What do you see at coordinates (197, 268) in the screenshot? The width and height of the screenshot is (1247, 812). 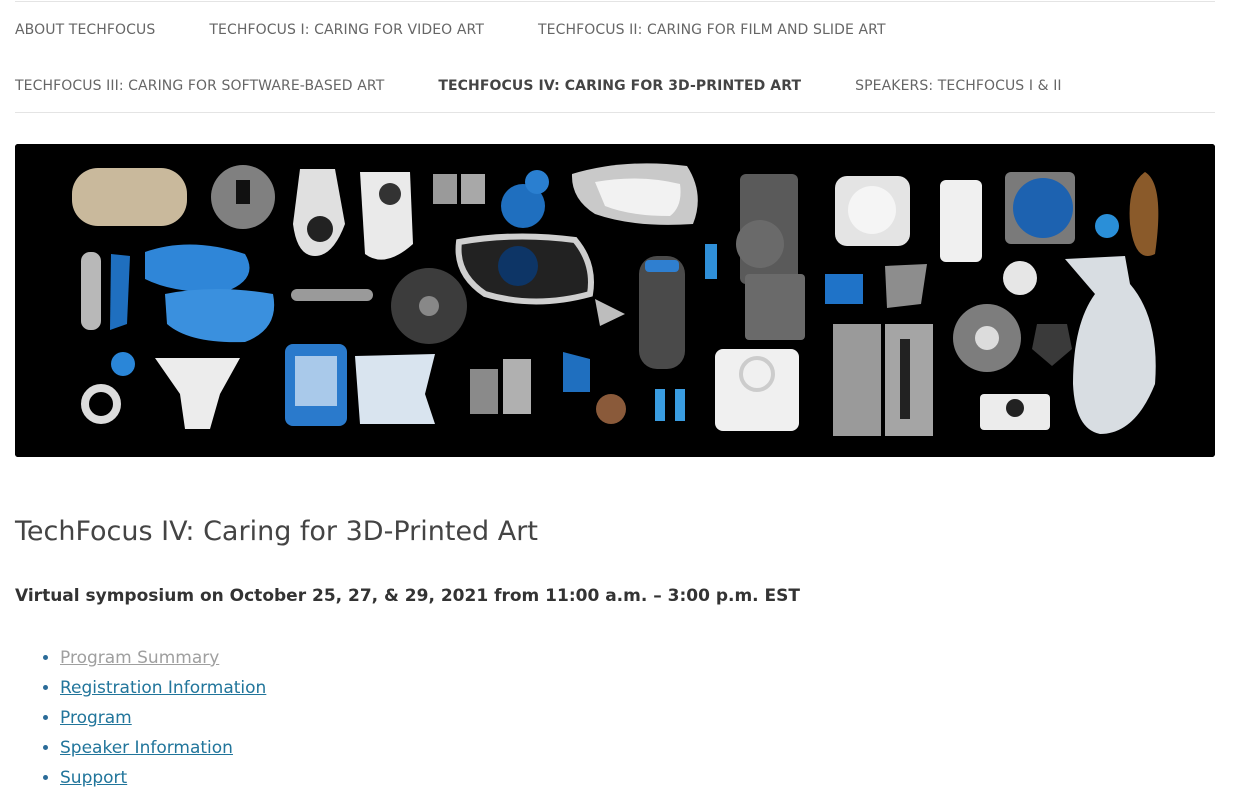 I see `blue-cushion-object` at bounding box center [197, 268].